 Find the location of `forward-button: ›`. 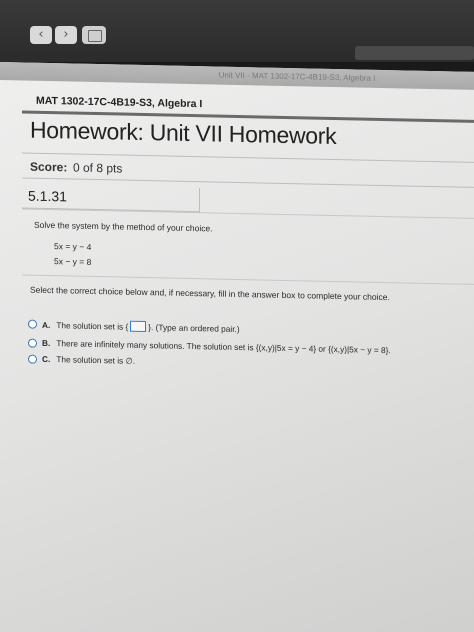

forward-button: › is located at coordinates (66, 35).